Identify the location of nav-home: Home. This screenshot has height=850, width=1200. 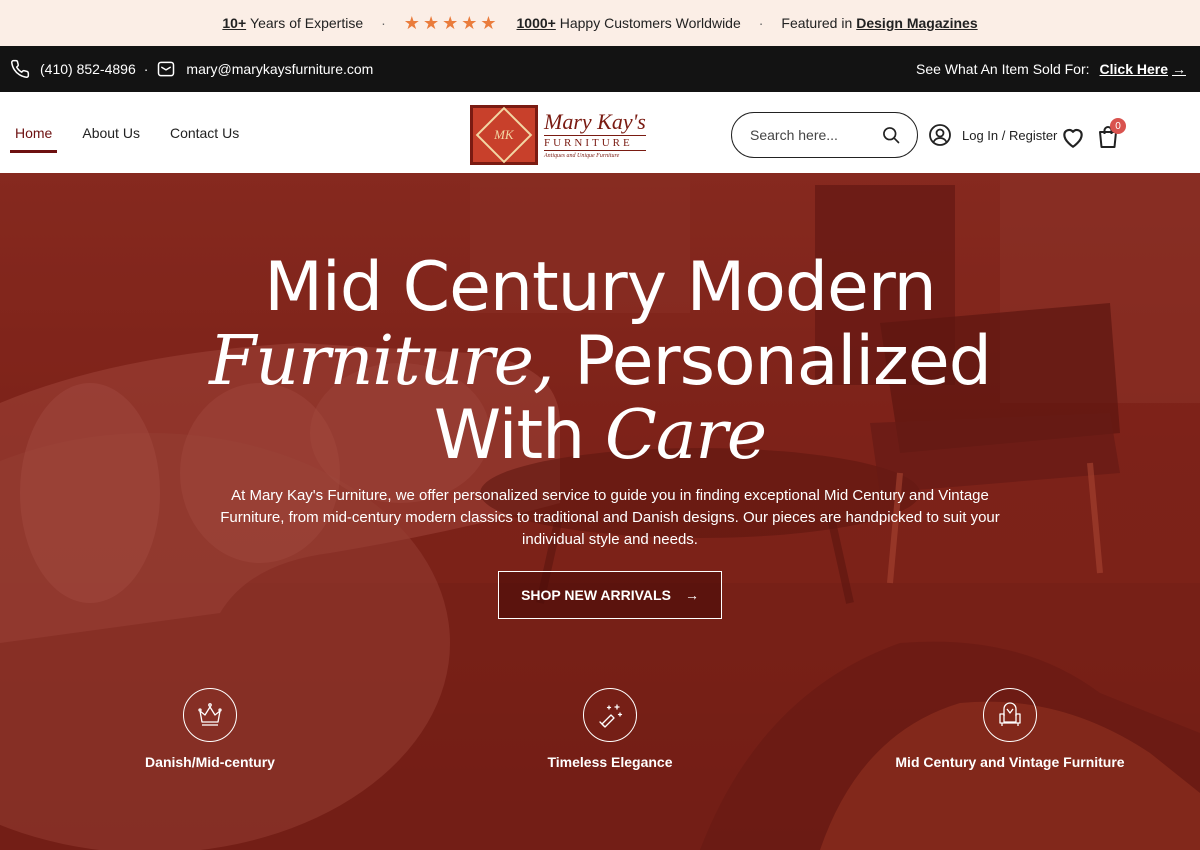
(34, 133).